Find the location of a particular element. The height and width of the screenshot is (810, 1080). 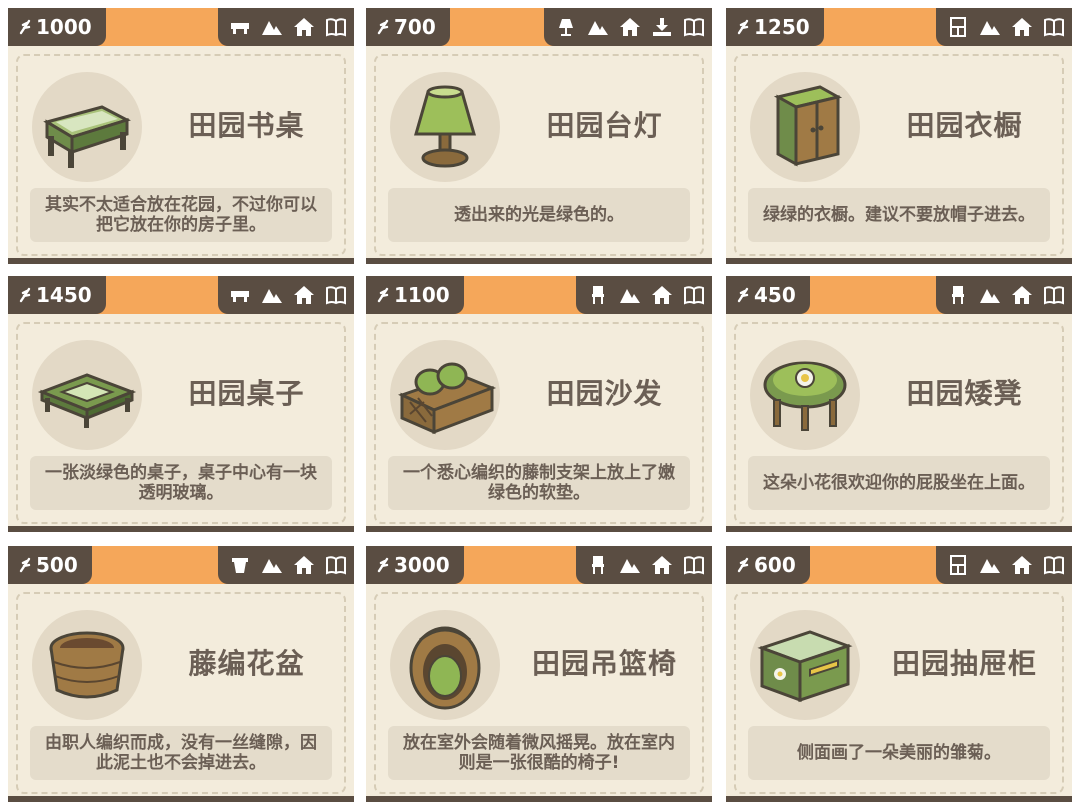

item-card: 1000 田园书桌 其实不太适合放在花园，不过你可以把它放在你的房子里。 is located at coordinates (181, 136).